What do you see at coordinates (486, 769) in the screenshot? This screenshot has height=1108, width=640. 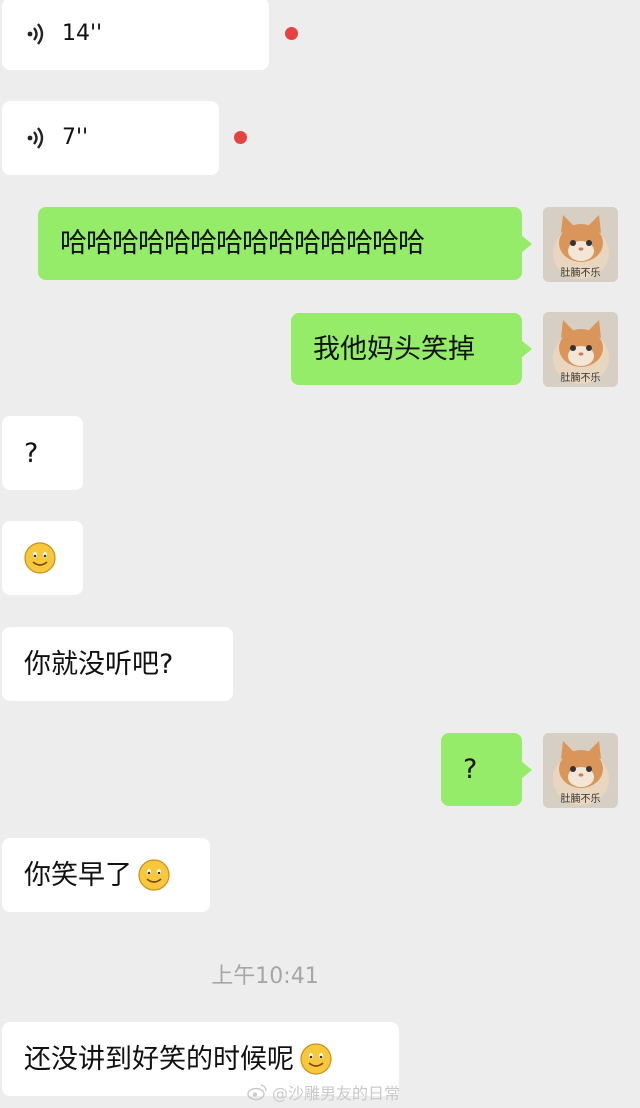 I see `sent-message-bubble: ?` at bounding box center [486, 769].